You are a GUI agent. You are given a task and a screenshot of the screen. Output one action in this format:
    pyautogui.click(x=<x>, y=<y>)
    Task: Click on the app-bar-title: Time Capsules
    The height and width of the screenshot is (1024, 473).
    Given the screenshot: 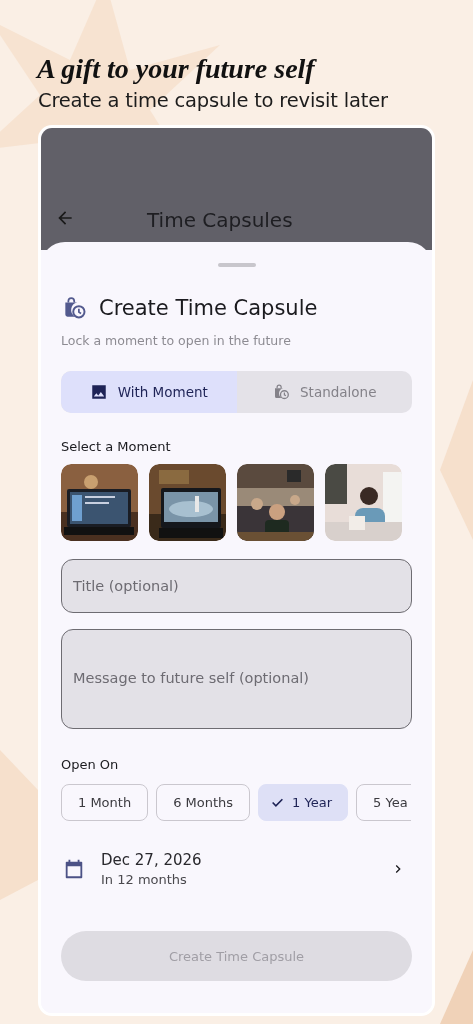 What is the action you would take?
    pyautogui.click(x=220, y=220)
    